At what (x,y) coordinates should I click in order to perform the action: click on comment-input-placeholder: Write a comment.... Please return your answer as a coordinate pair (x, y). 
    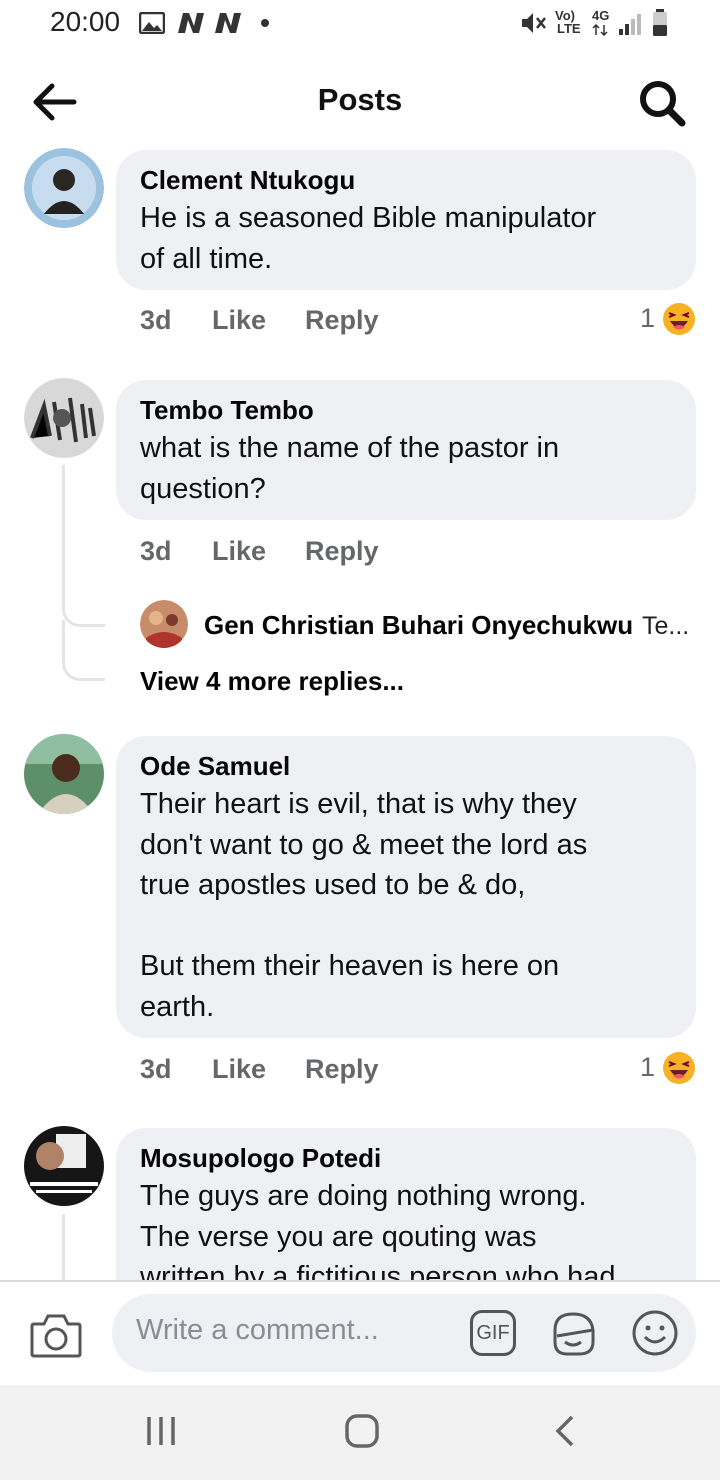
    Looking at the image, I should click on (257, 1330).